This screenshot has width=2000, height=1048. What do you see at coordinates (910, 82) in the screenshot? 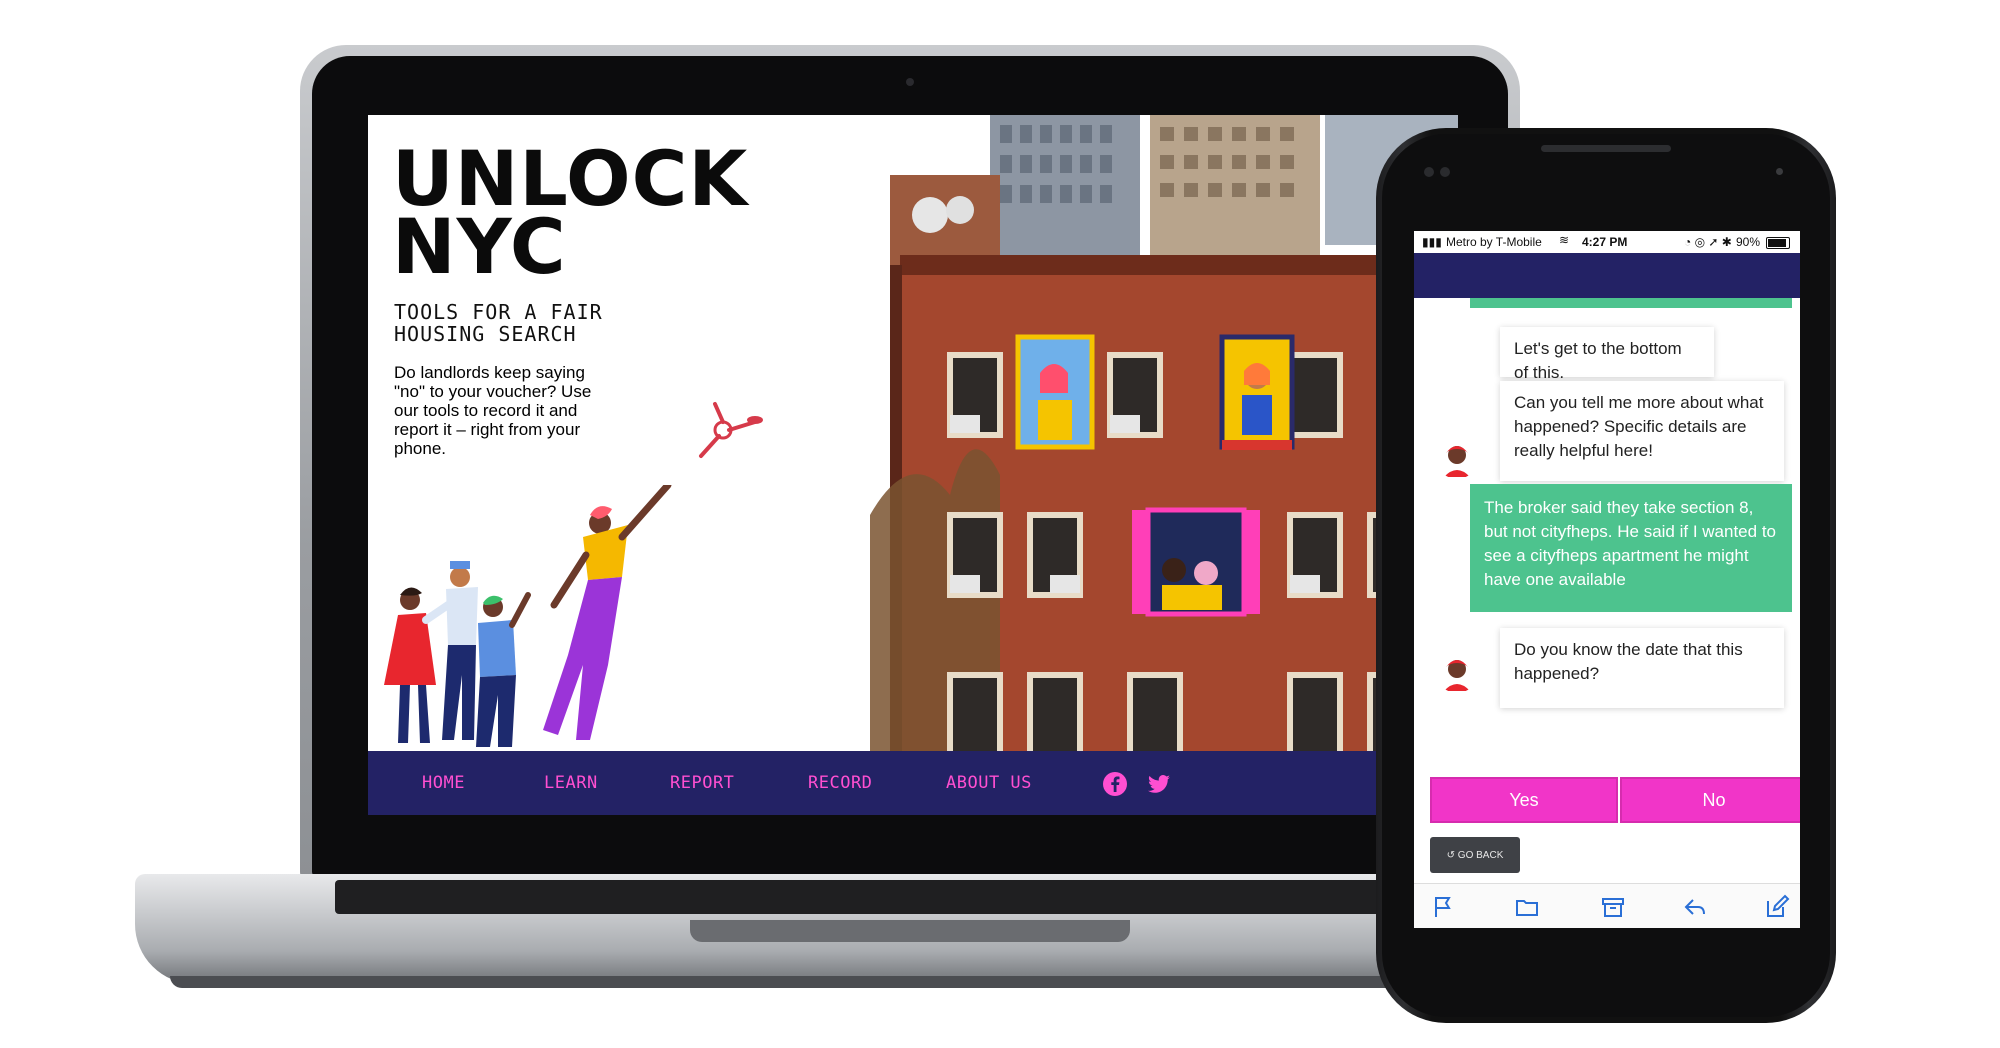
I see `laptop-camera` at bounding box center [910, 82].